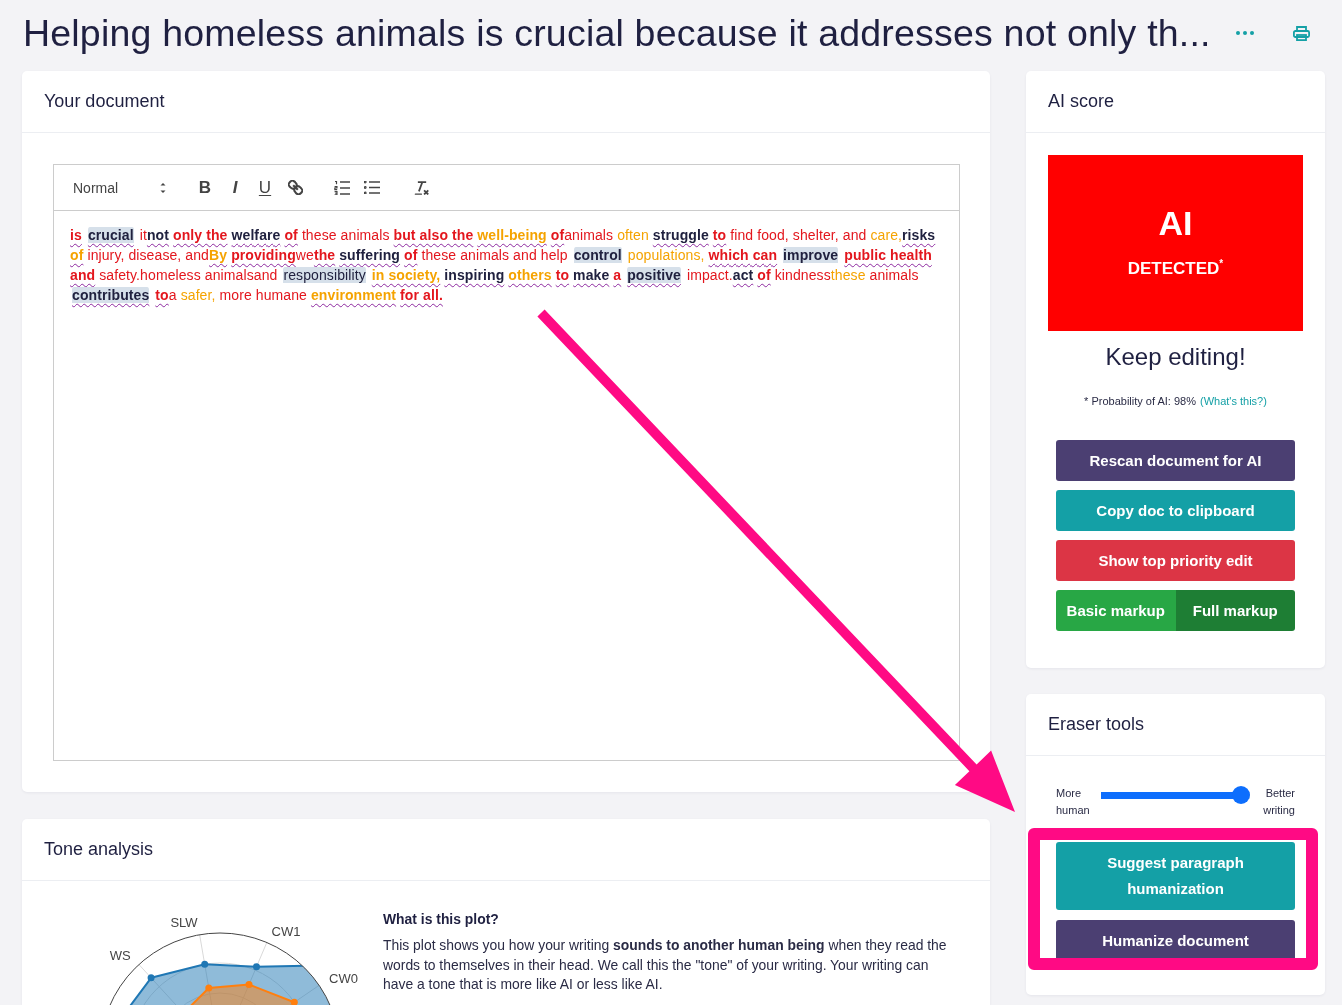 Image resolution: width=1342 pixels, height=1005 pixels. I want to click on verdict-title: AI, so click(1175, 223).